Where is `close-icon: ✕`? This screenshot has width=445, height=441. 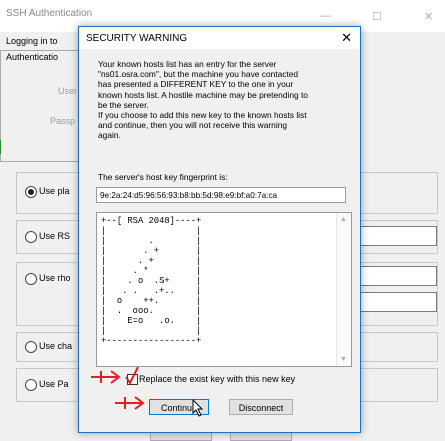
close-icon: ✕ is located at coordinates (346, 38).